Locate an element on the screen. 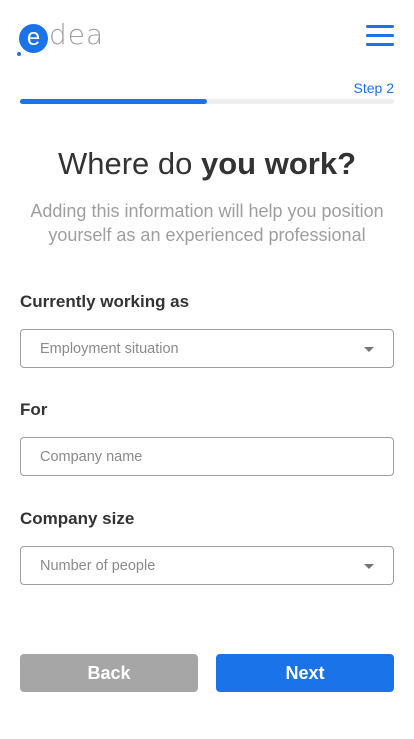  company-name-placeholder: Company name is located at coordinates (91, 456).